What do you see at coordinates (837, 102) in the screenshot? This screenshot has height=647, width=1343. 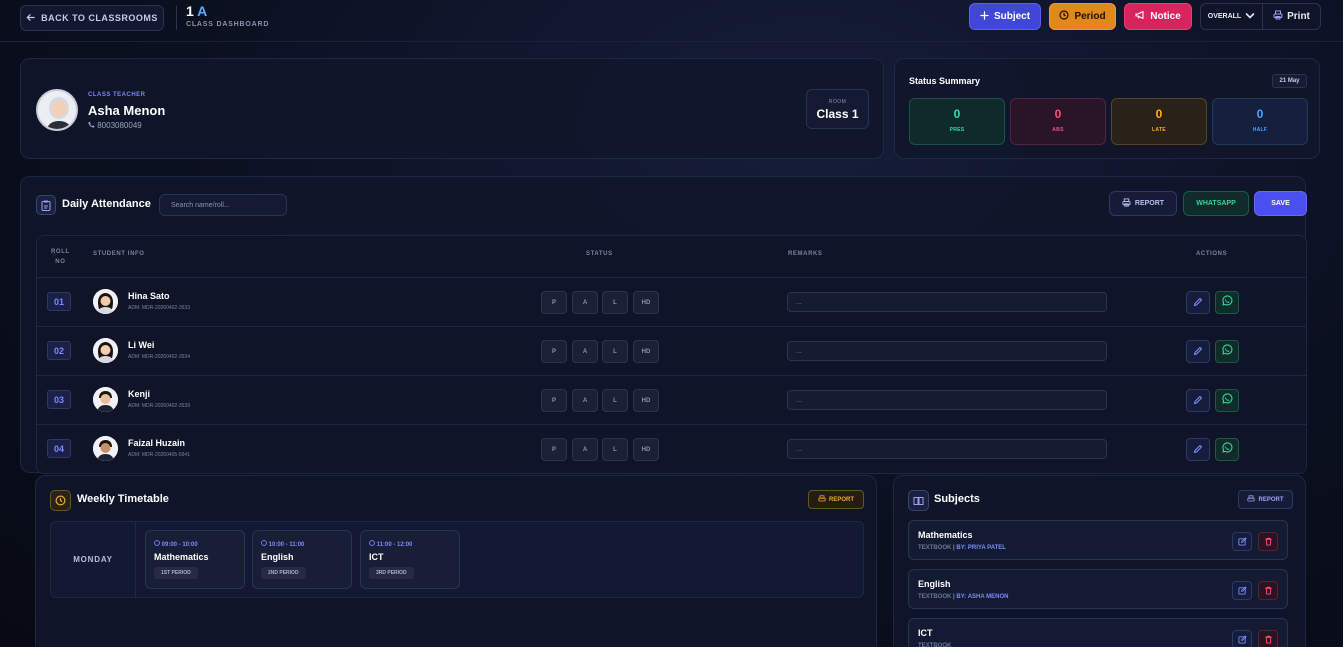 I see `room-label: ROOM` at bounding box center [837, 102].